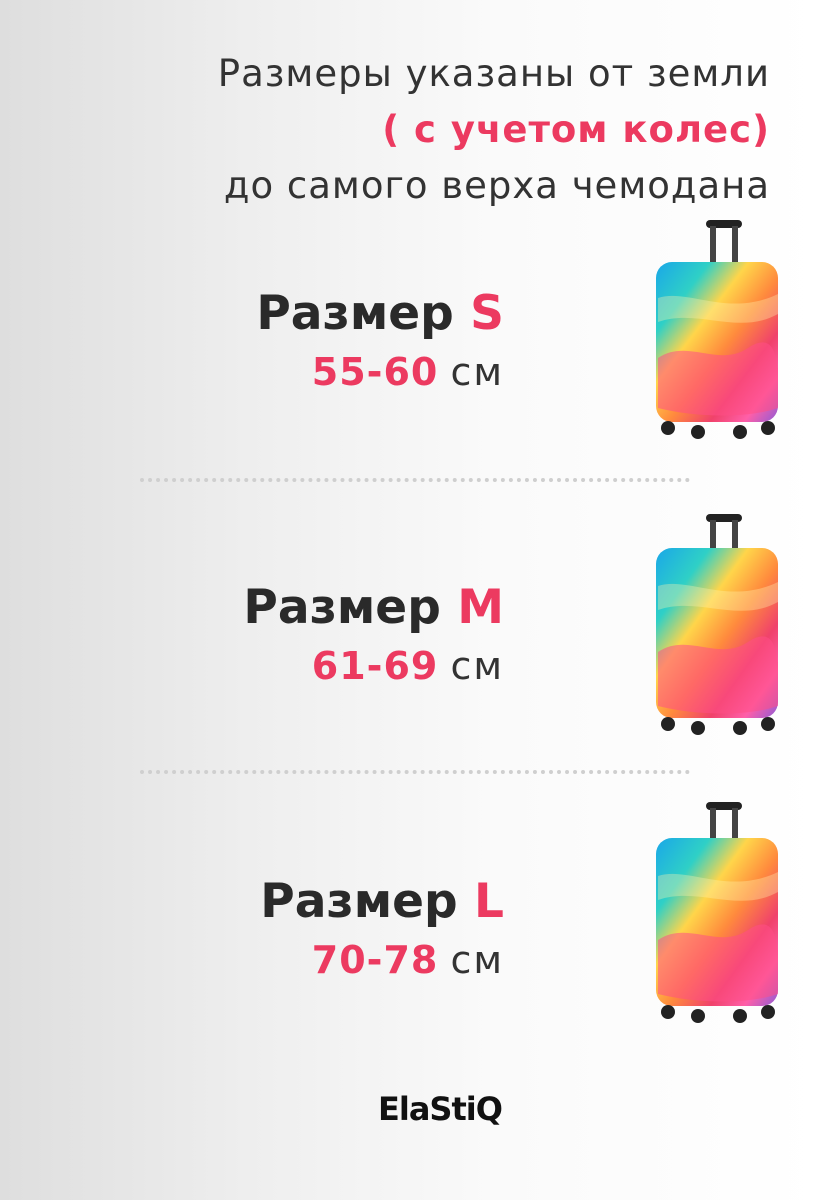 The height and width of the screenshot is (1200, 820). What do you see at coordinates (440, 1109) in the screenshot?
I see `brand-logo: ElaStiQ` at bounding box center [440, 1109].